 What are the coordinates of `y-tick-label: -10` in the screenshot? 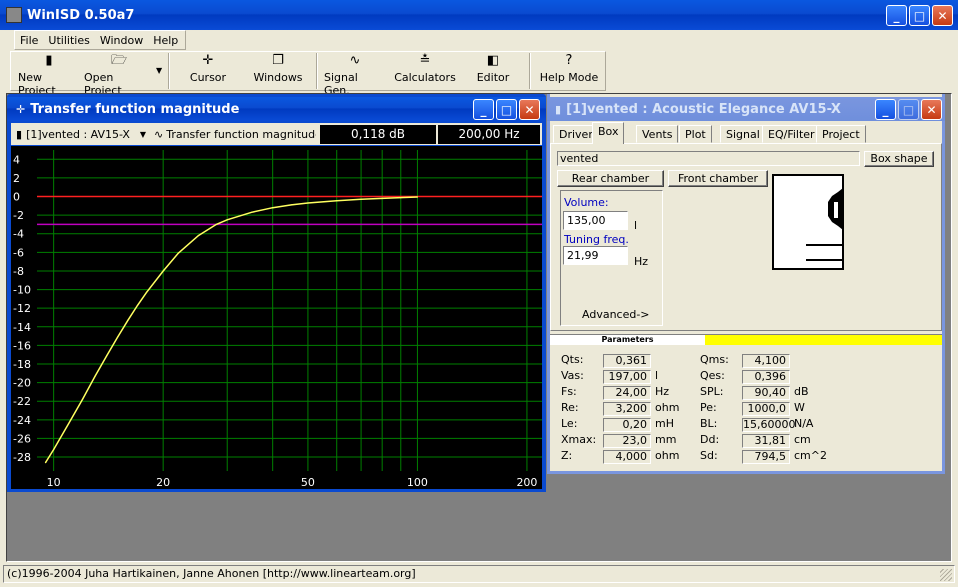 It's located at (22, 290).